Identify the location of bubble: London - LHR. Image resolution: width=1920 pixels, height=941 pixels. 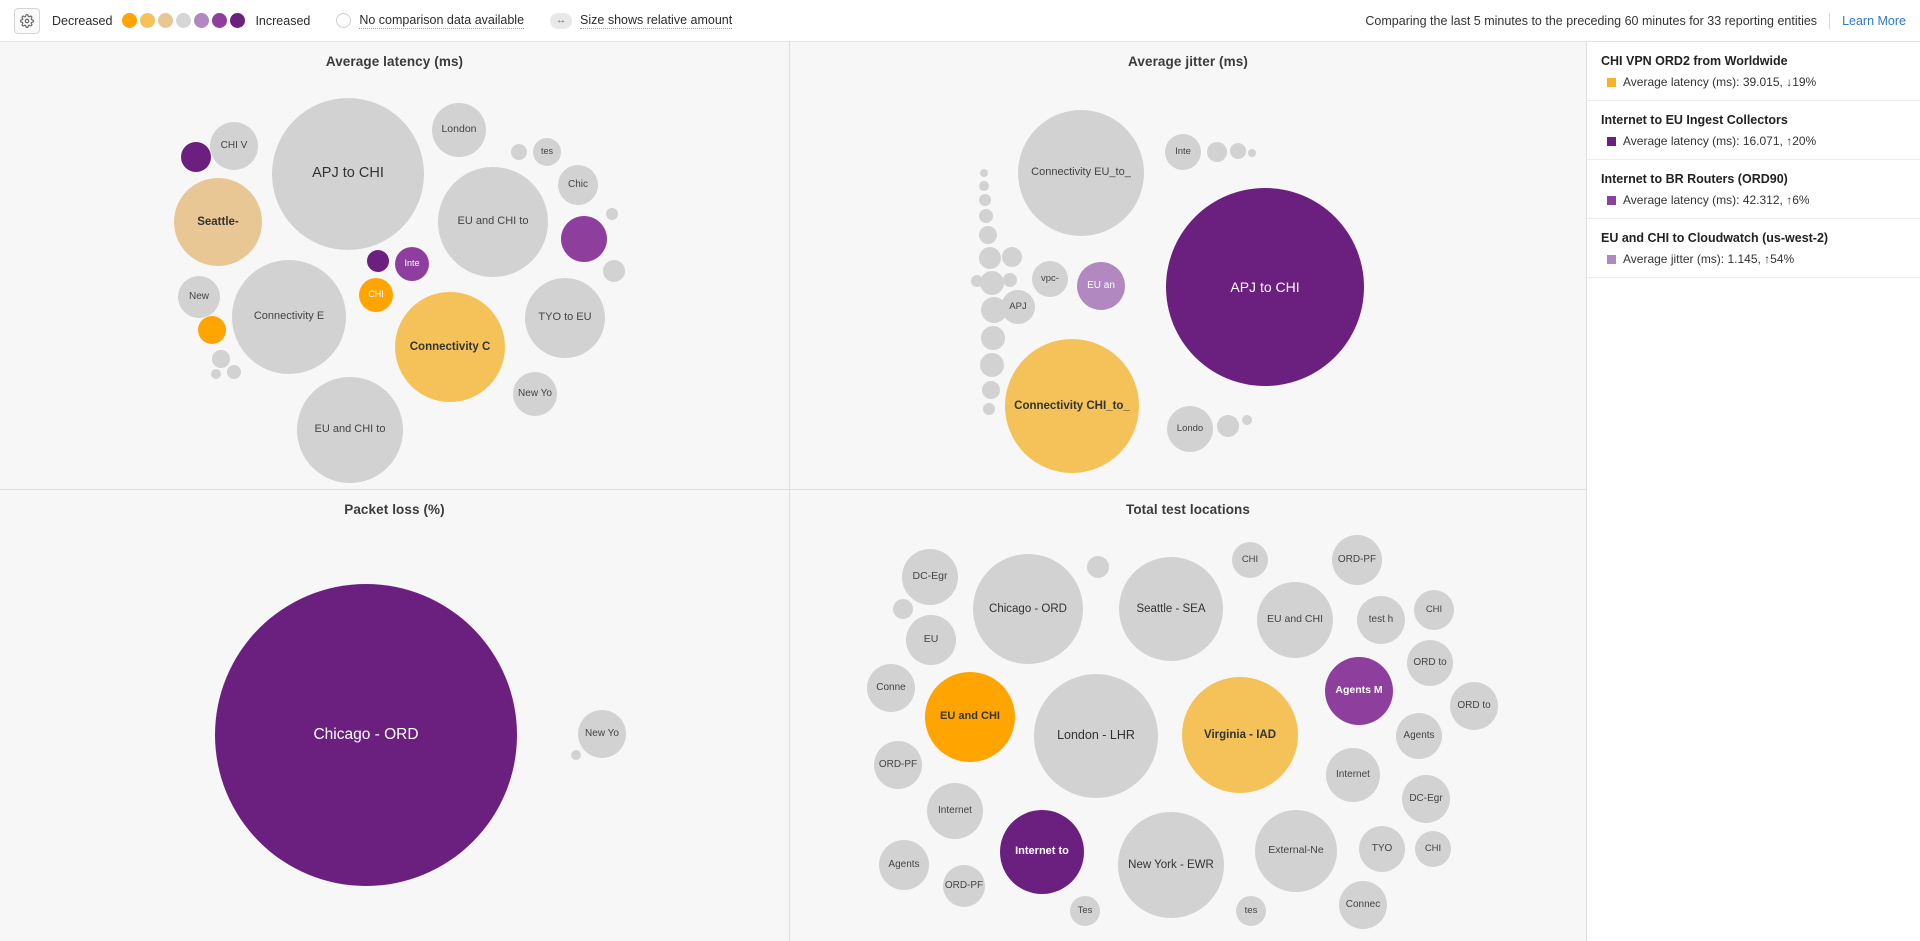
(1096, 736).